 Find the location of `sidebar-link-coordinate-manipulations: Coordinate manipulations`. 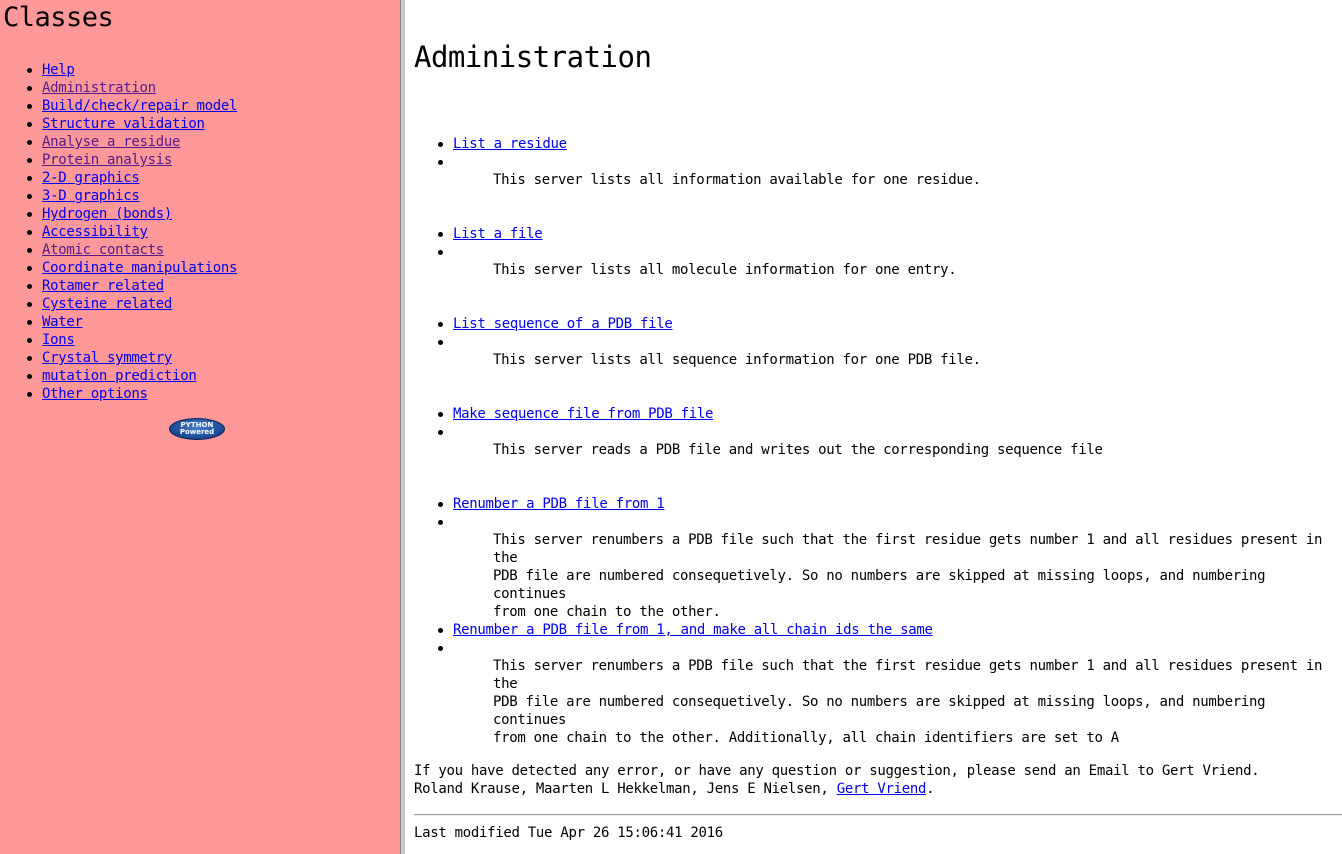

sidebar-link-coordinate-manipulations: Coordinate manipulations is located at coordinates (139, 268).